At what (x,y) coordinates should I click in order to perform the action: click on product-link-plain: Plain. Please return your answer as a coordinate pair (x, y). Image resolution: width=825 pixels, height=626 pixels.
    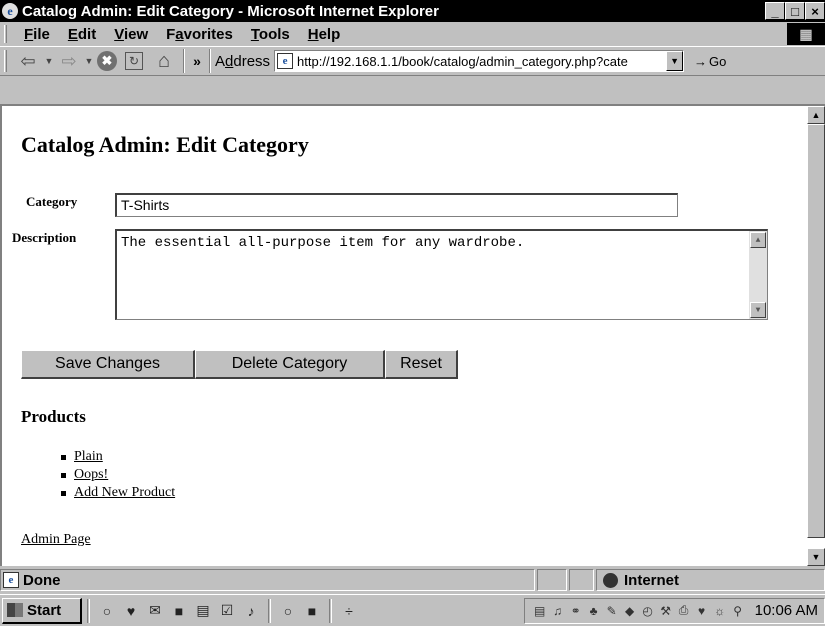
    Looking at the image, I should click on (88, 456).